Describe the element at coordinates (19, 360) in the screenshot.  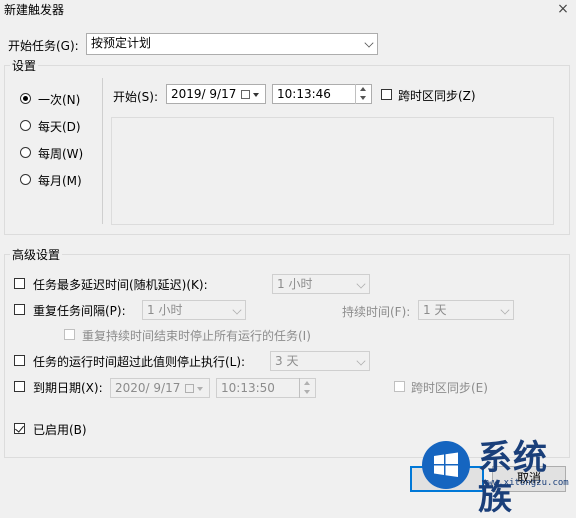
I see `stop-if-longer-checkbox` at that location.